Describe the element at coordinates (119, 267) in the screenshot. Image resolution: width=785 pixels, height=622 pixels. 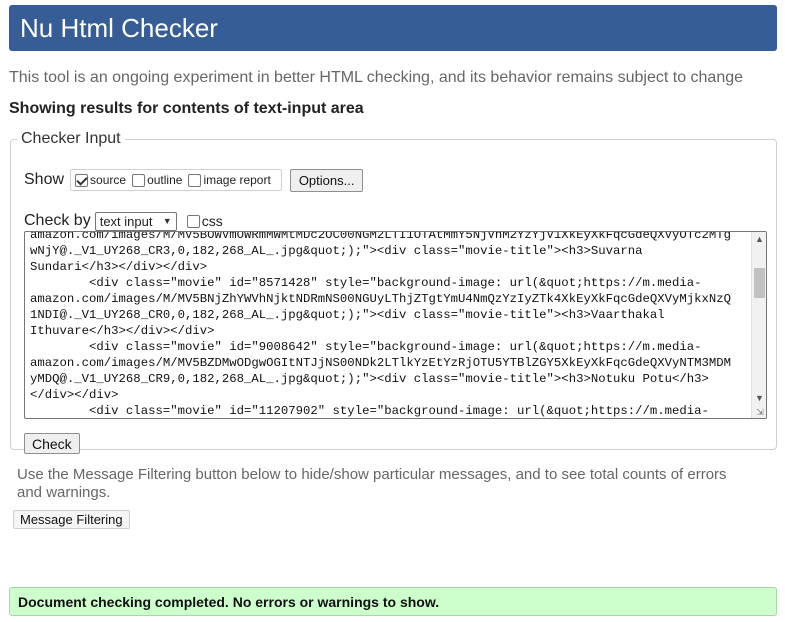
I see `code-line: Sundari</h3></div></div>` at that location.